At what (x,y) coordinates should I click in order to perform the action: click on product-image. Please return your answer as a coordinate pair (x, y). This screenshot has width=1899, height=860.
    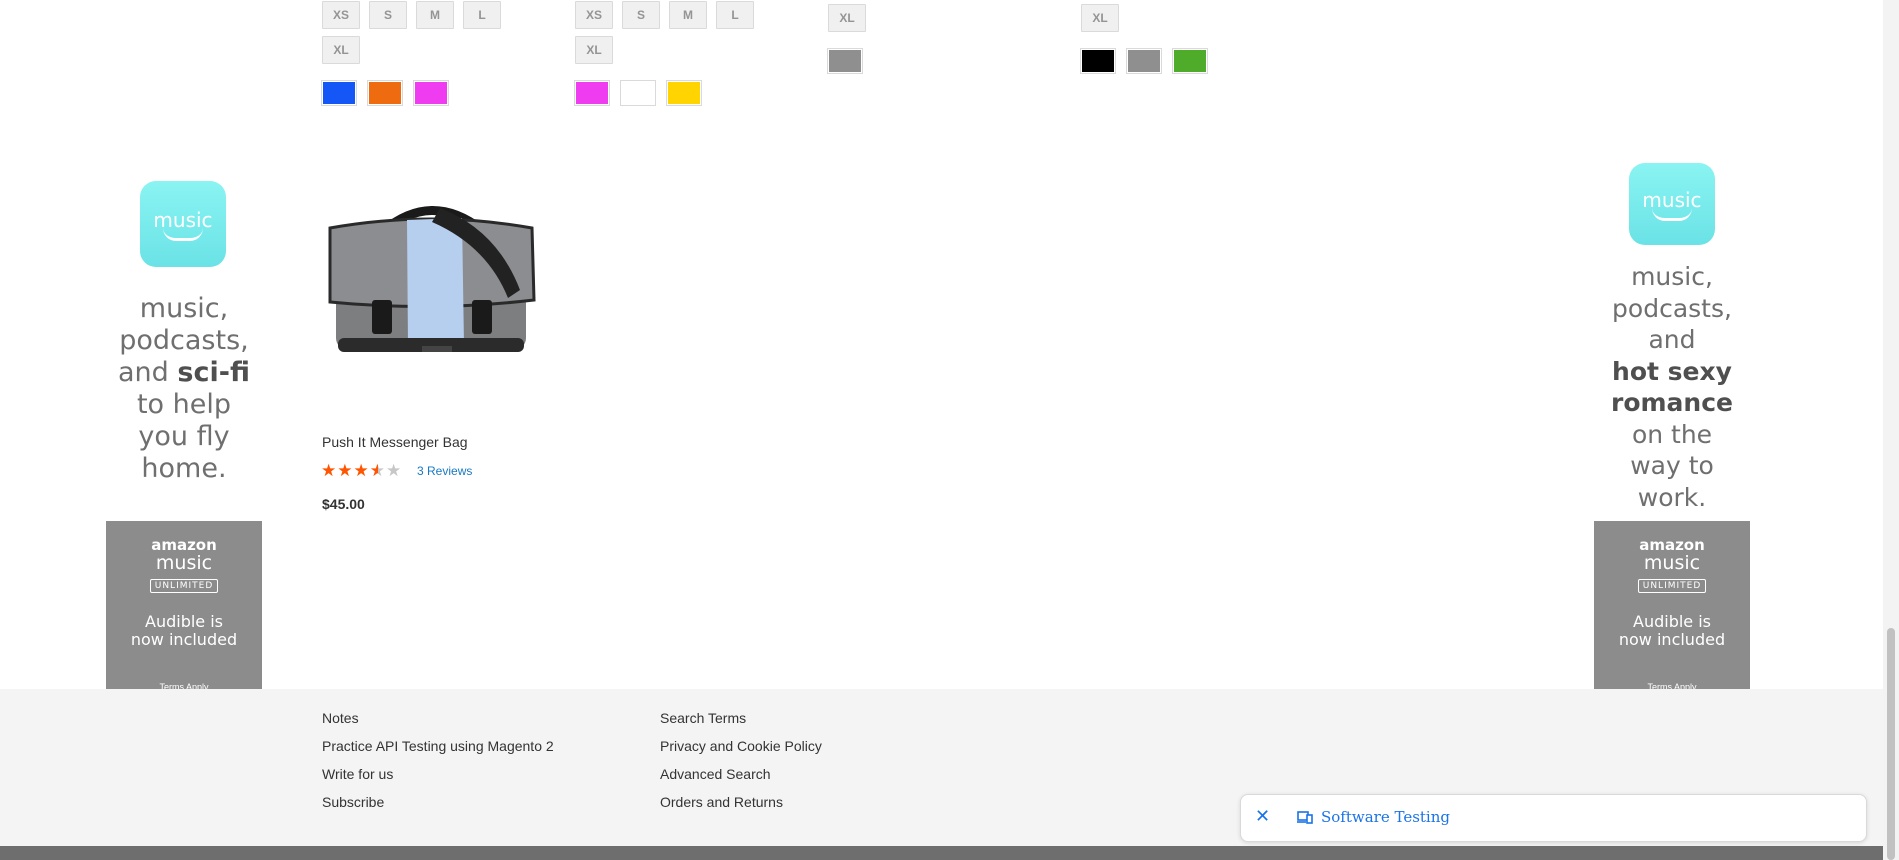
    Looking at the image, I should click on (431, 283).